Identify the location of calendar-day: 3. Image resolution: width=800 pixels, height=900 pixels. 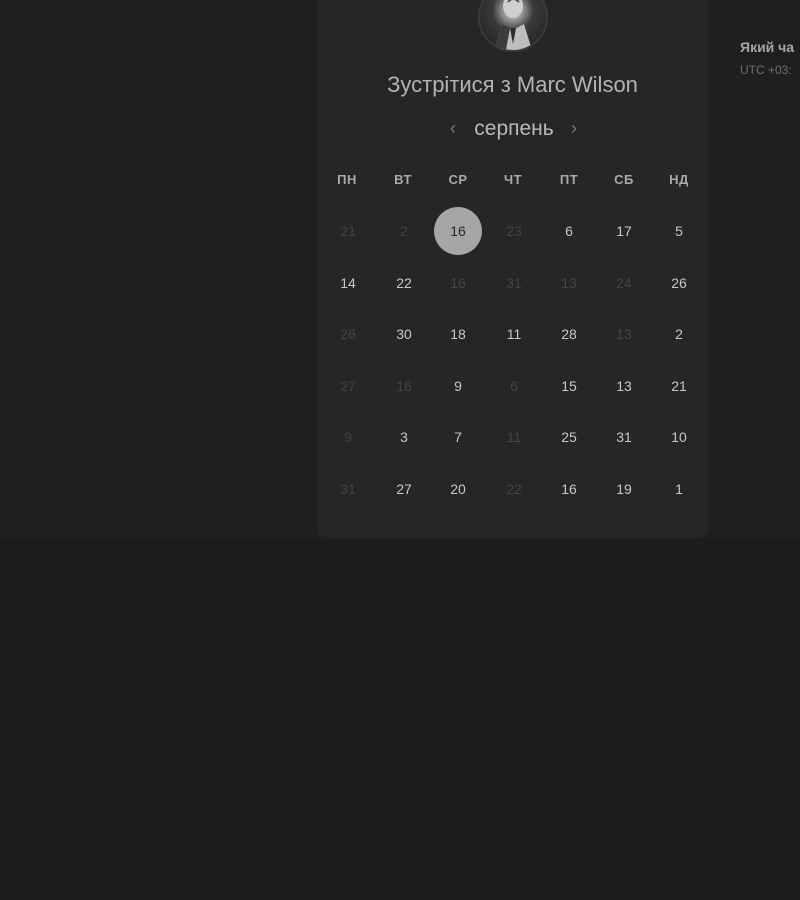
(404, 437).